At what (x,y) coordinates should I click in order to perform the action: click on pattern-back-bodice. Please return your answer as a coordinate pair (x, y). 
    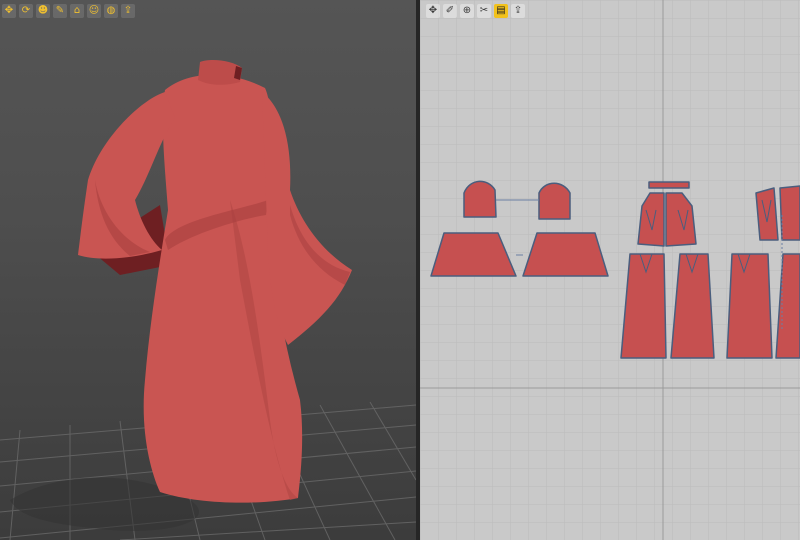
    Looking at the image, I should click on (767, 214).